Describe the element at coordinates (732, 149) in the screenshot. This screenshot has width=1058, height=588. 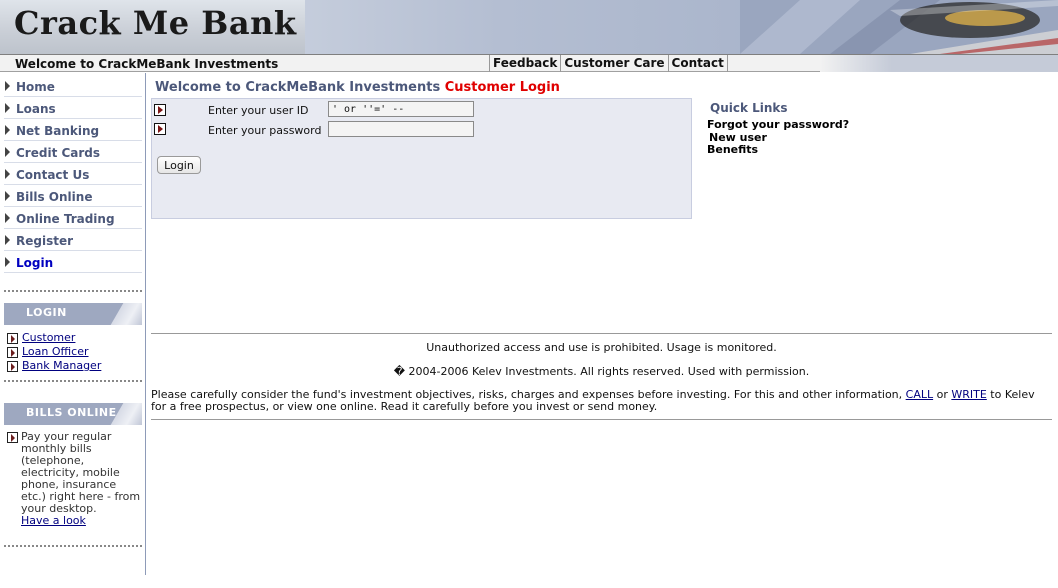
I see `benefits-link: Benefits` at that location.